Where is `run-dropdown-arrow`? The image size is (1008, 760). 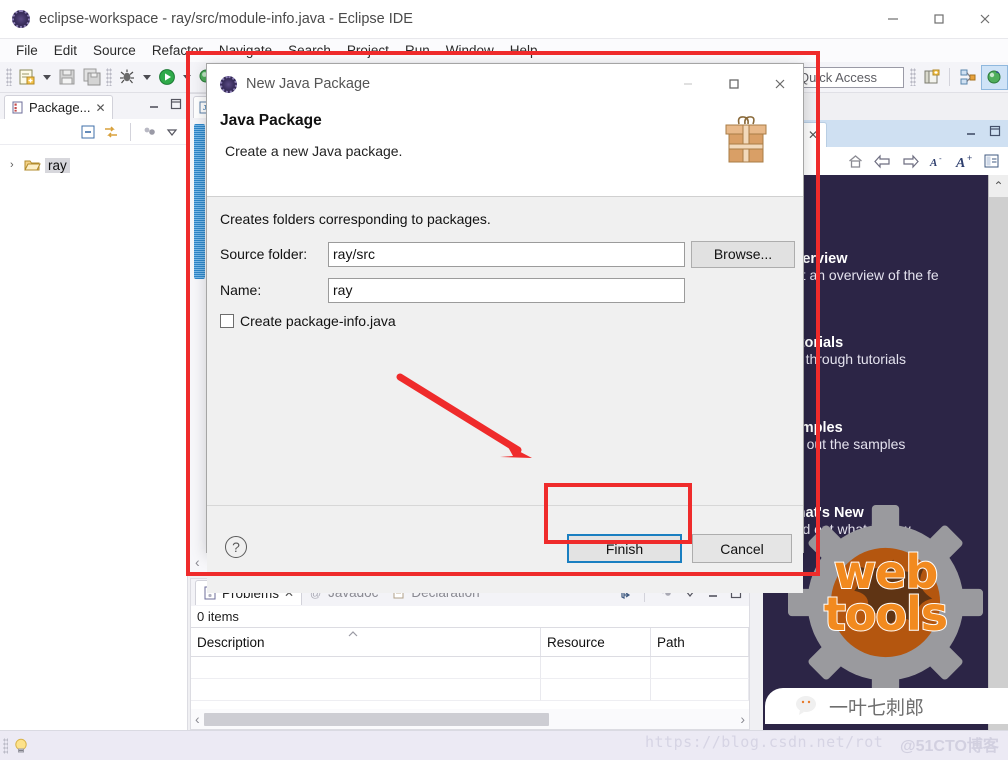
run-dropdown-arrow is located at coordinates (186, 77).